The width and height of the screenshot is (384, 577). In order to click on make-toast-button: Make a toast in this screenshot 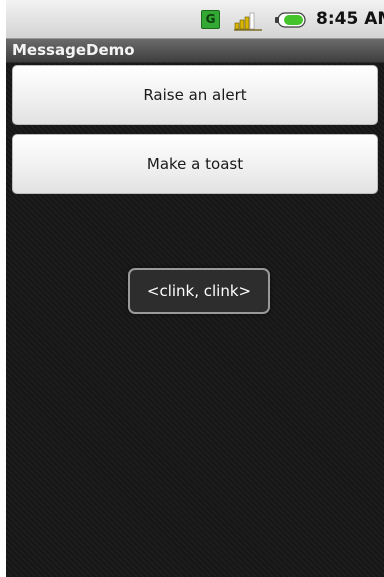, I will do `click(195, 164)`.